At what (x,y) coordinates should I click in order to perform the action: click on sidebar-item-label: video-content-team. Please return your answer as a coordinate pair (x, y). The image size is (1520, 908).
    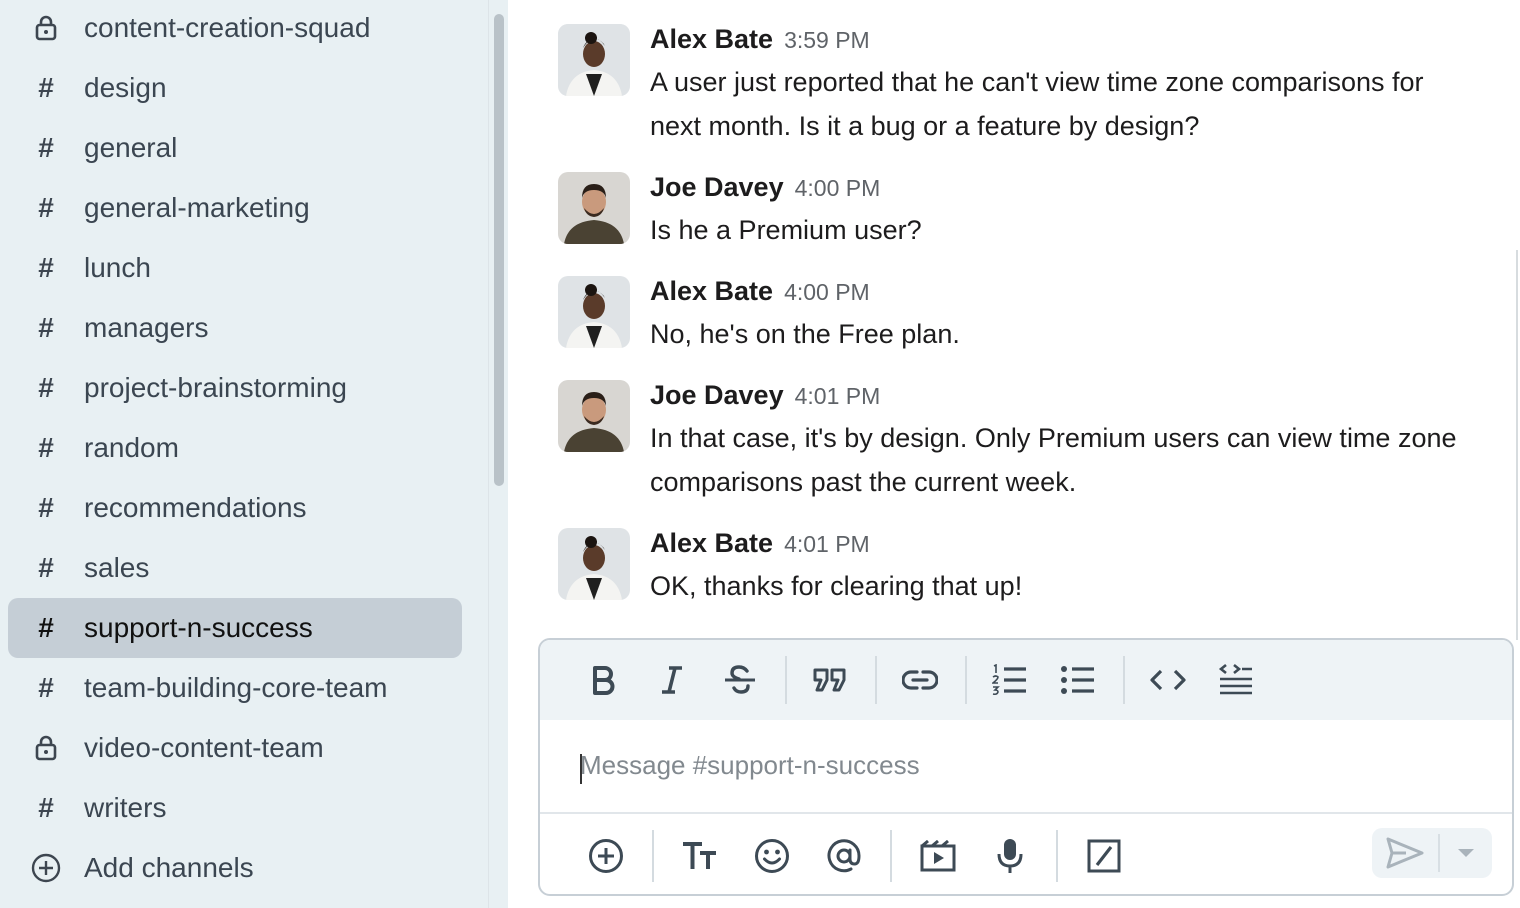
    Looking at the image, I should click on (204, 747).